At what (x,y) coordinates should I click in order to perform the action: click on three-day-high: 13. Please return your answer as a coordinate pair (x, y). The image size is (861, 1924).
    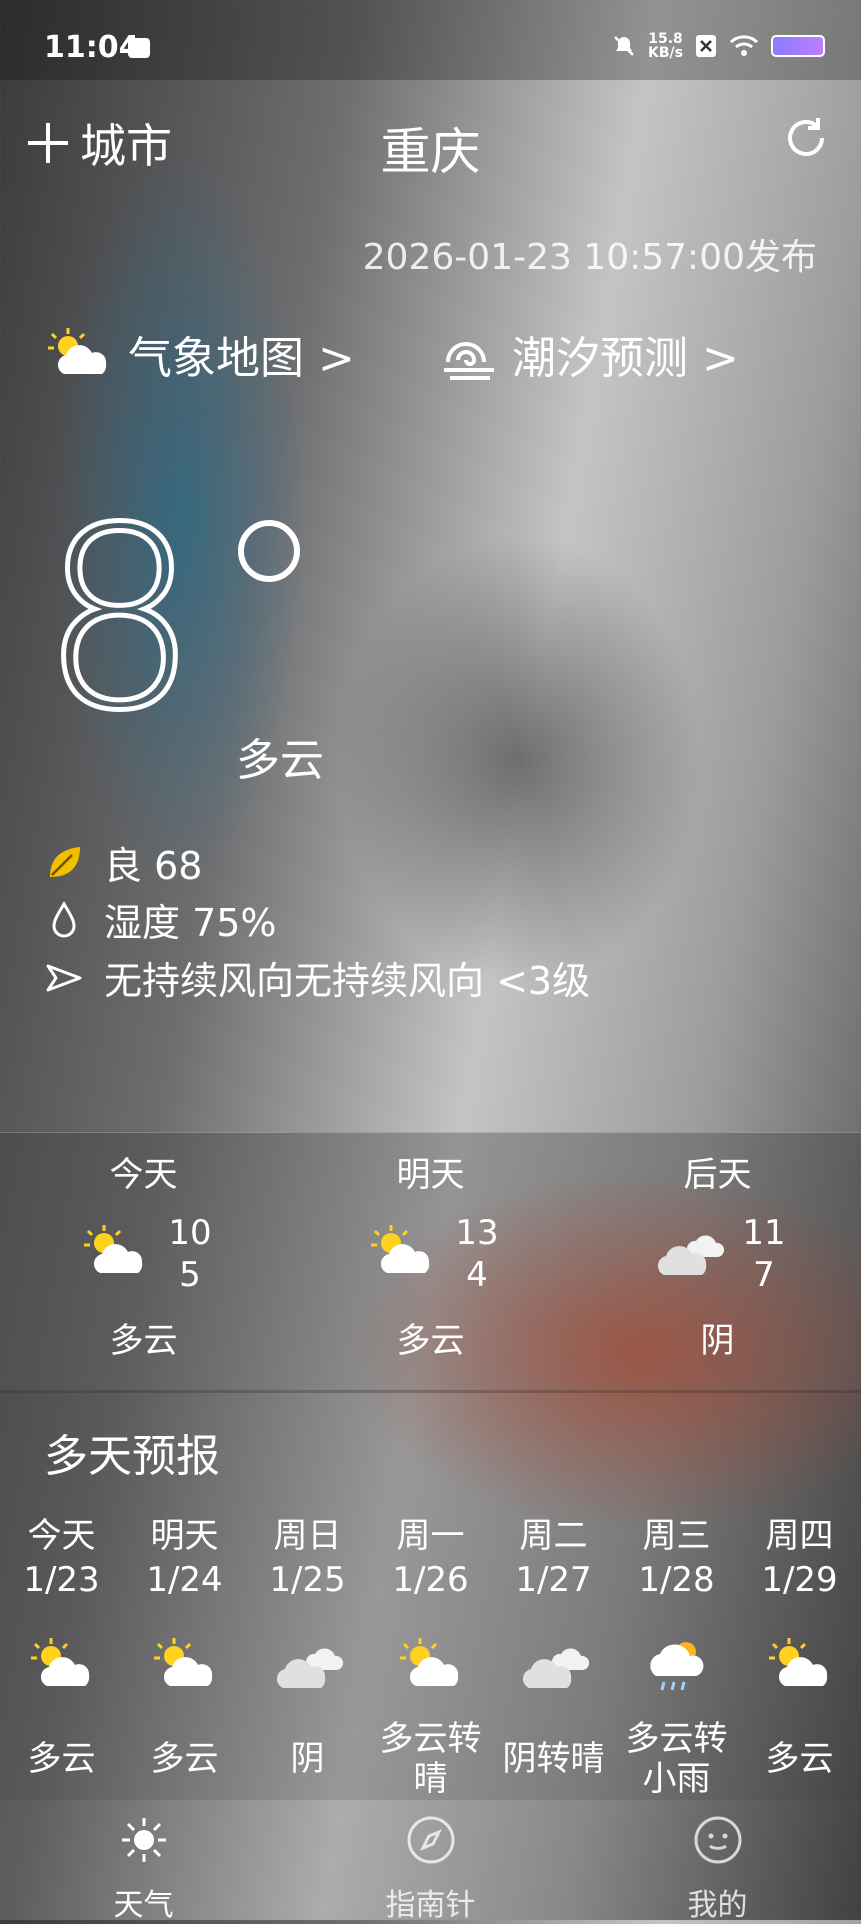
    Looking at the image, I should click on (477, 1233).